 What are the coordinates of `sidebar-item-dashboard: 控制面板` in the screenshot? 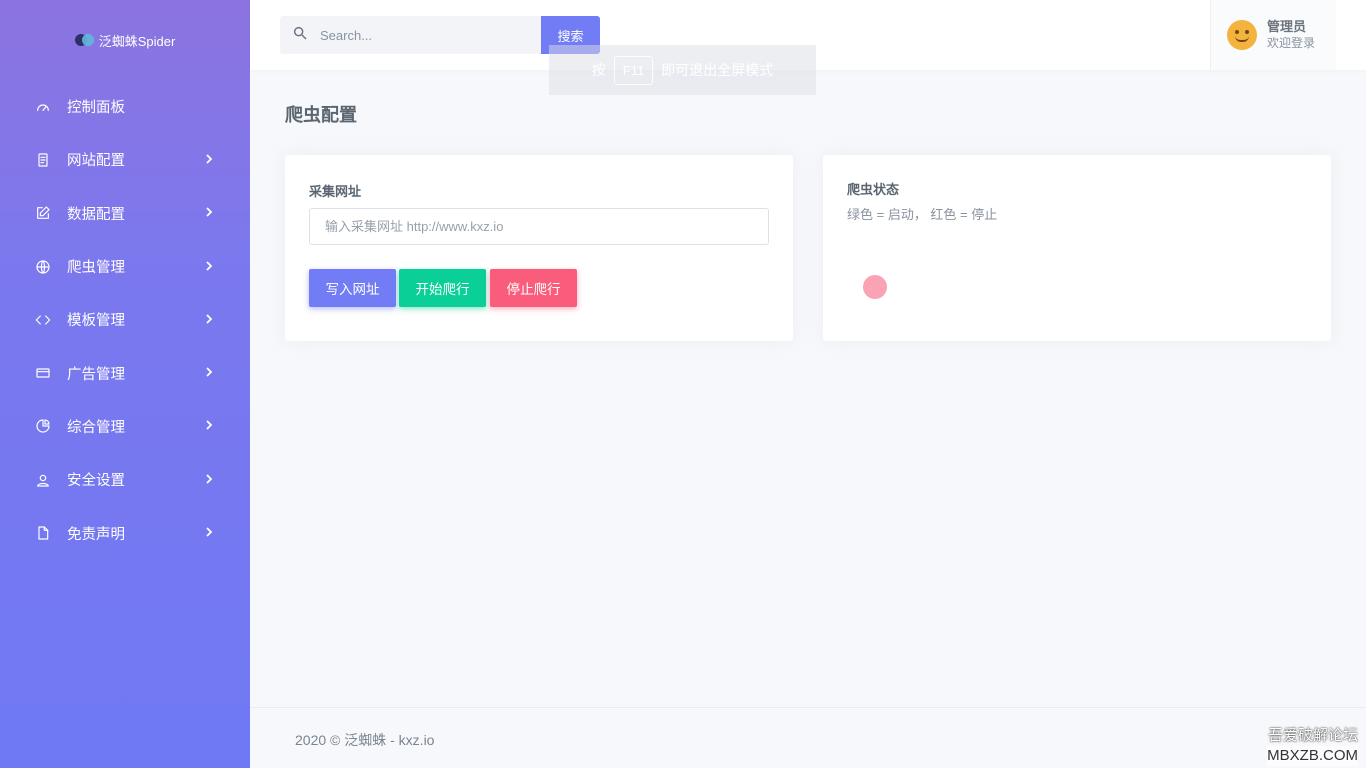 It's located at (125, 106).